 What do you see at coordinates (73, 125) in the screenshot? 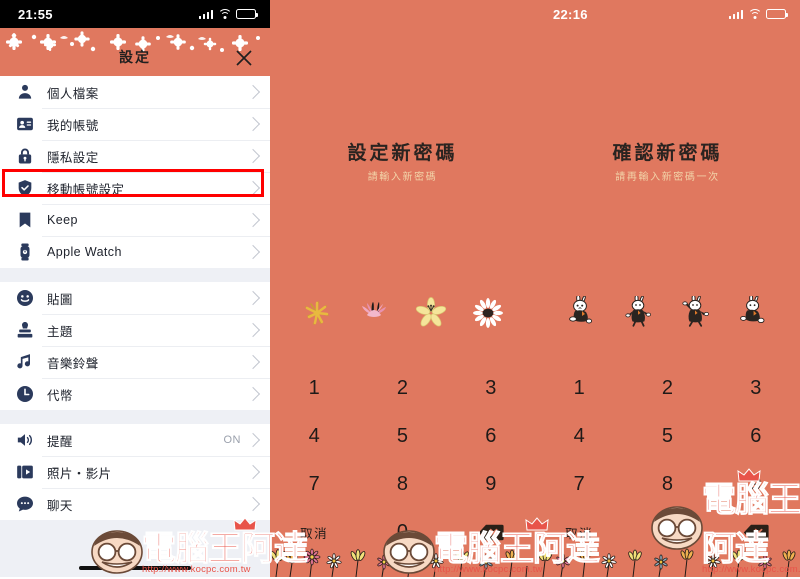
I see `settings-row-label: 我的帳號` at bounding box center [73, 125].